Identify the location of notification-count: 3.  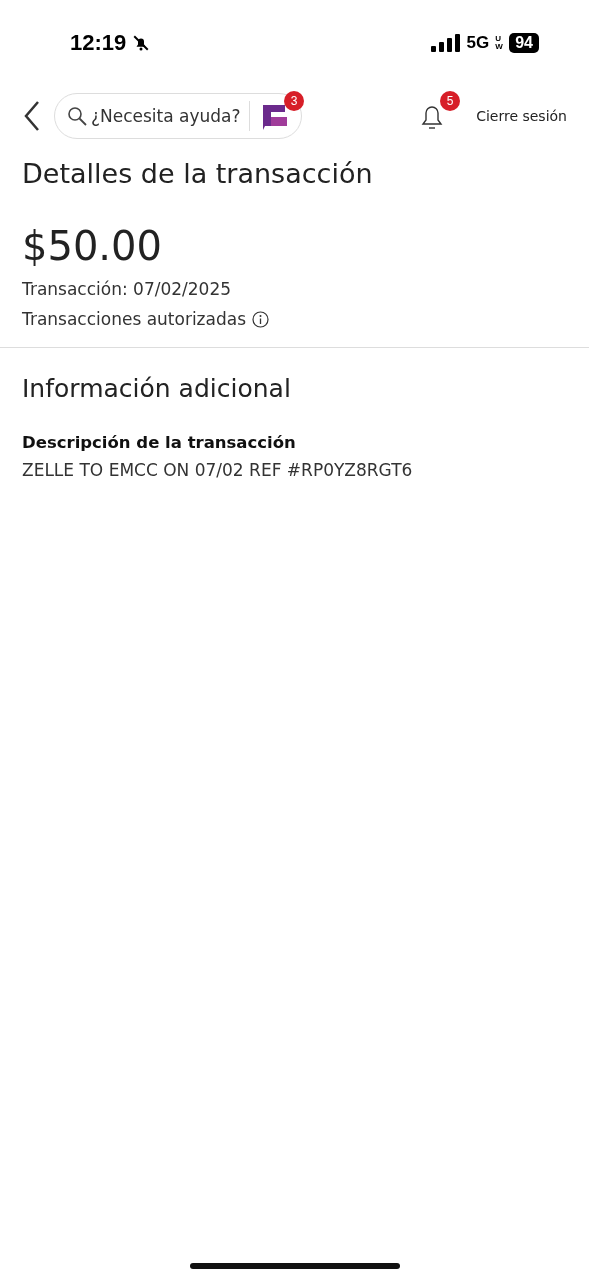
(294, 101).